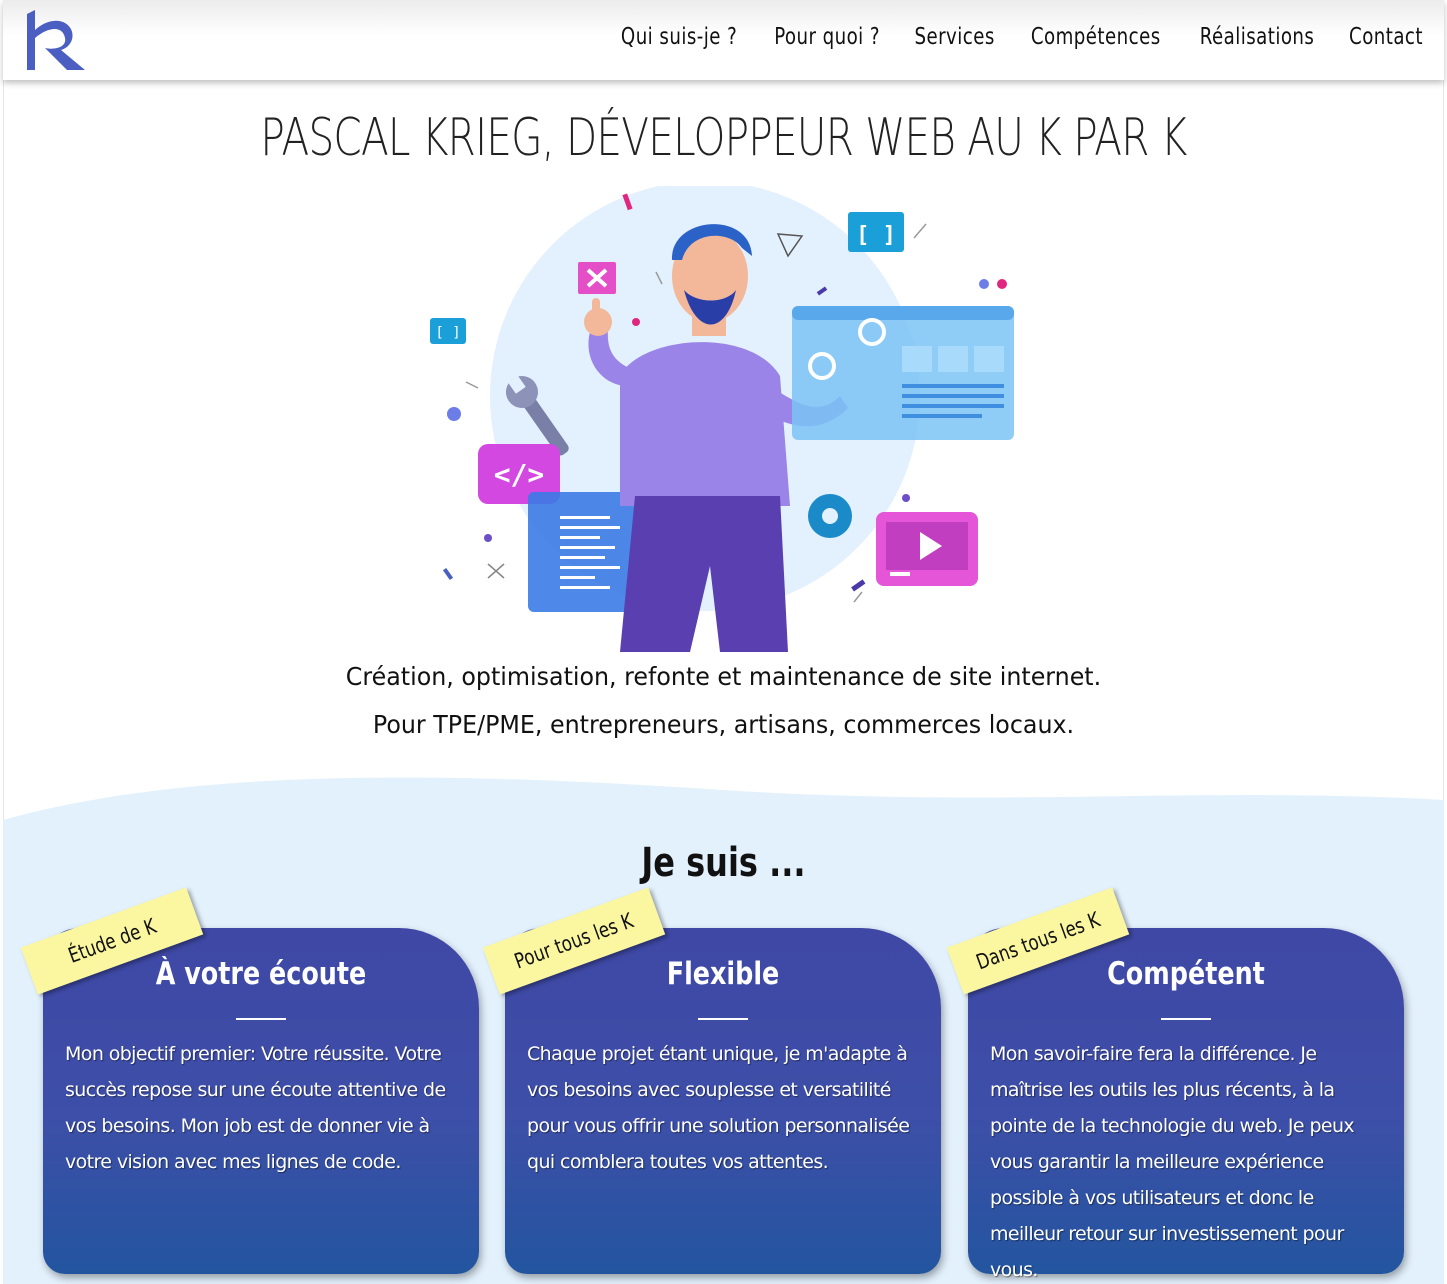 The height and width of the screenshot is (1284, 1447). I want to click on nav-contact: Contact, so click(1386, 37).